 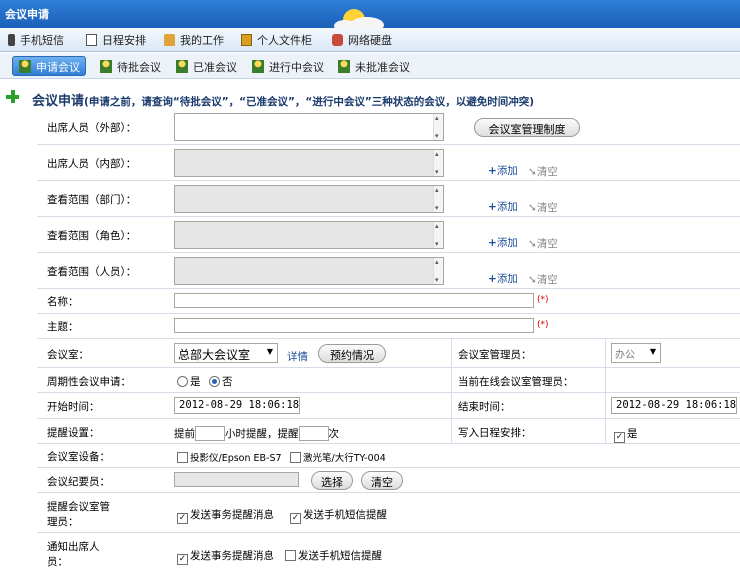 I want to click on form-row-attendees-internal: 出席人员（内部）： +添加 ➘清空, so click(x=388, y=163).